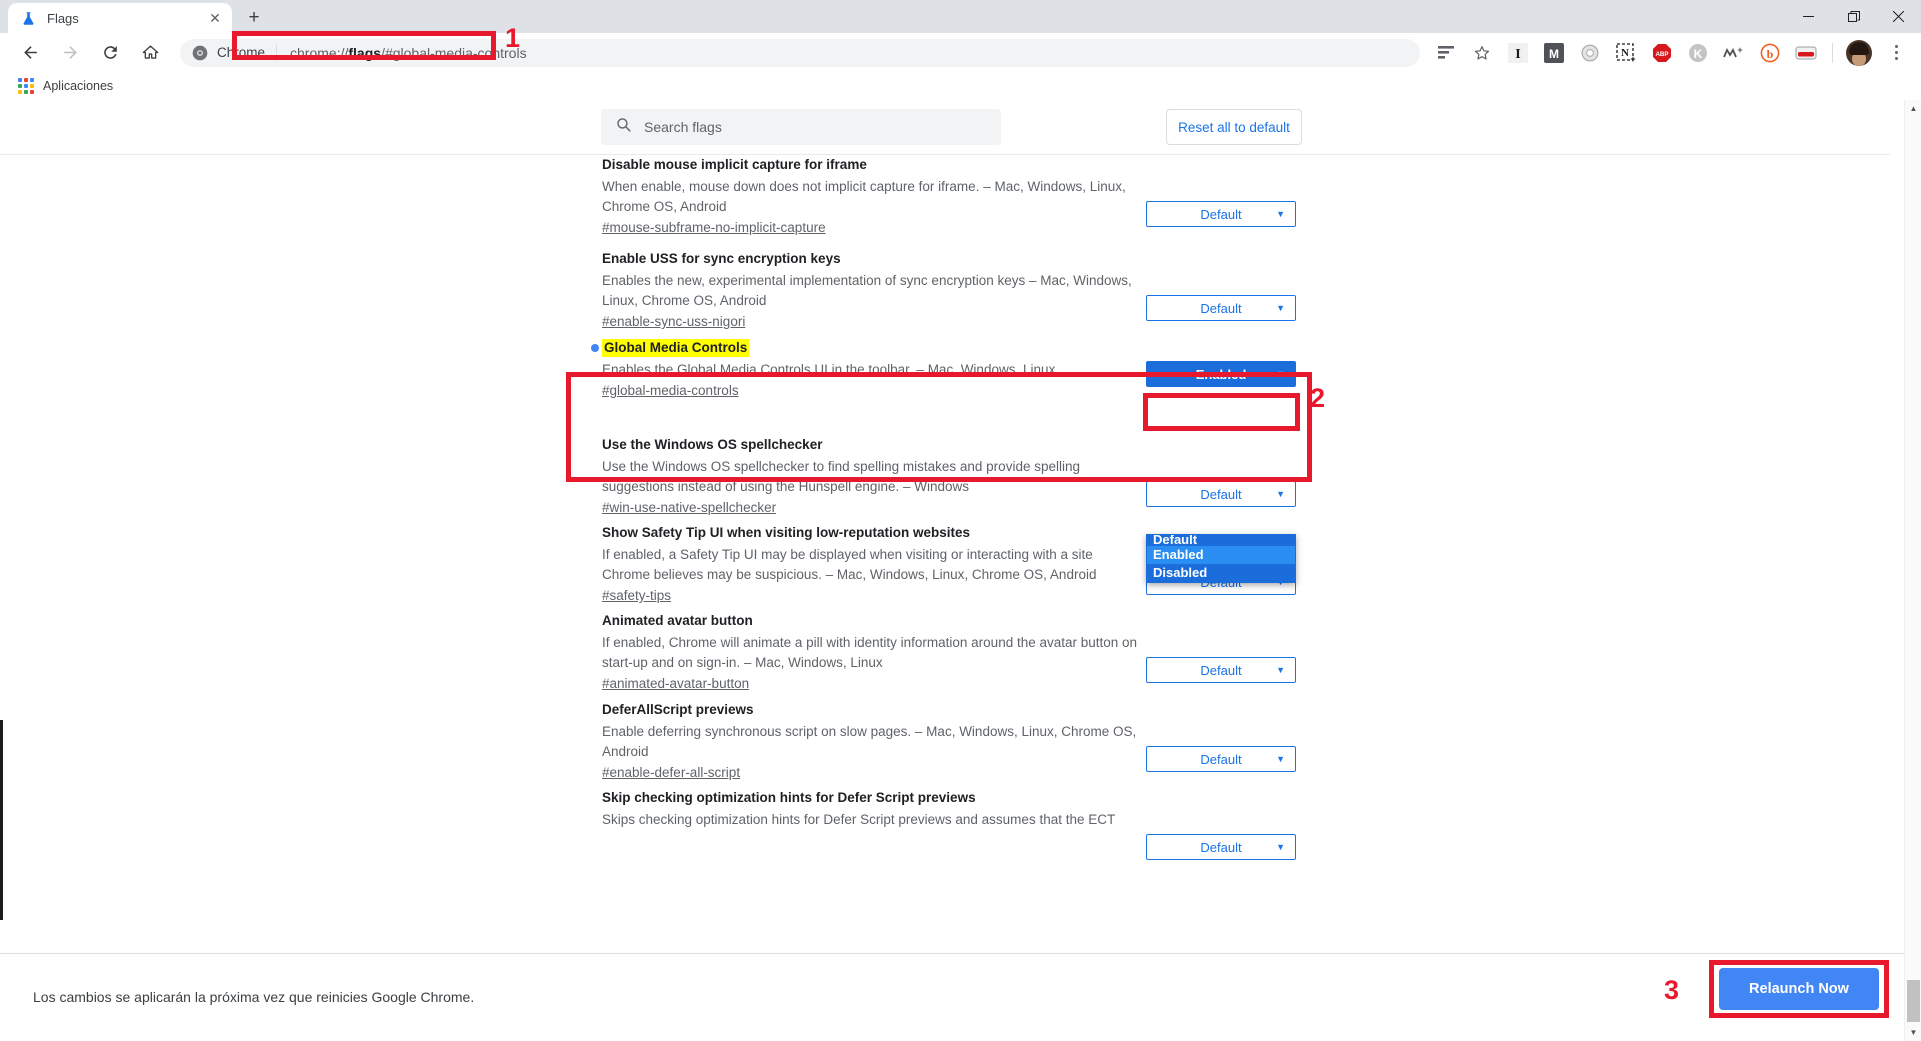 The height and width of the screenshot is (1041, 1921). I want to click on flag-title-wrap: Enable USS for sync encryption keys, so click(872, 259).